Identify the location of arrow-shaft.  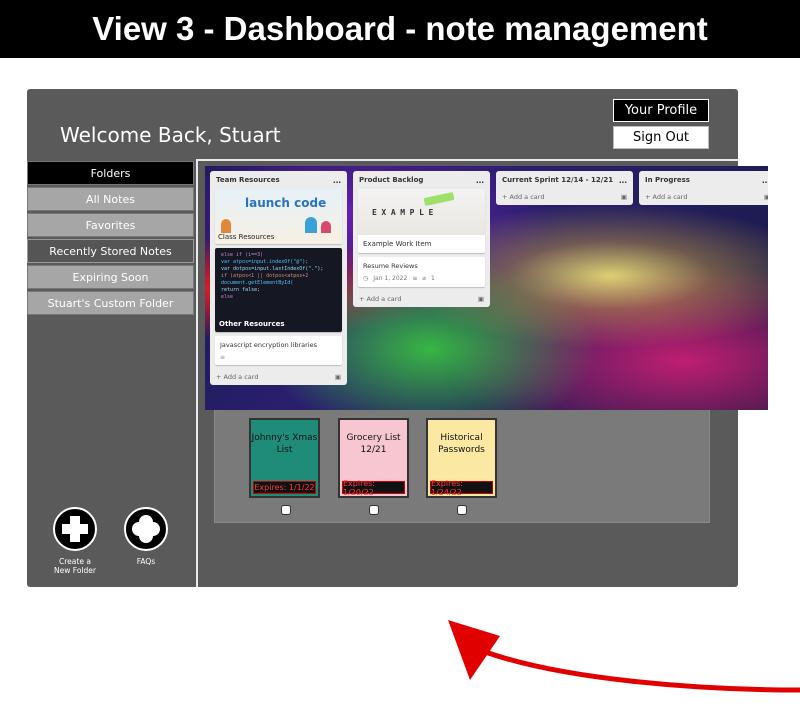
(639, 670).